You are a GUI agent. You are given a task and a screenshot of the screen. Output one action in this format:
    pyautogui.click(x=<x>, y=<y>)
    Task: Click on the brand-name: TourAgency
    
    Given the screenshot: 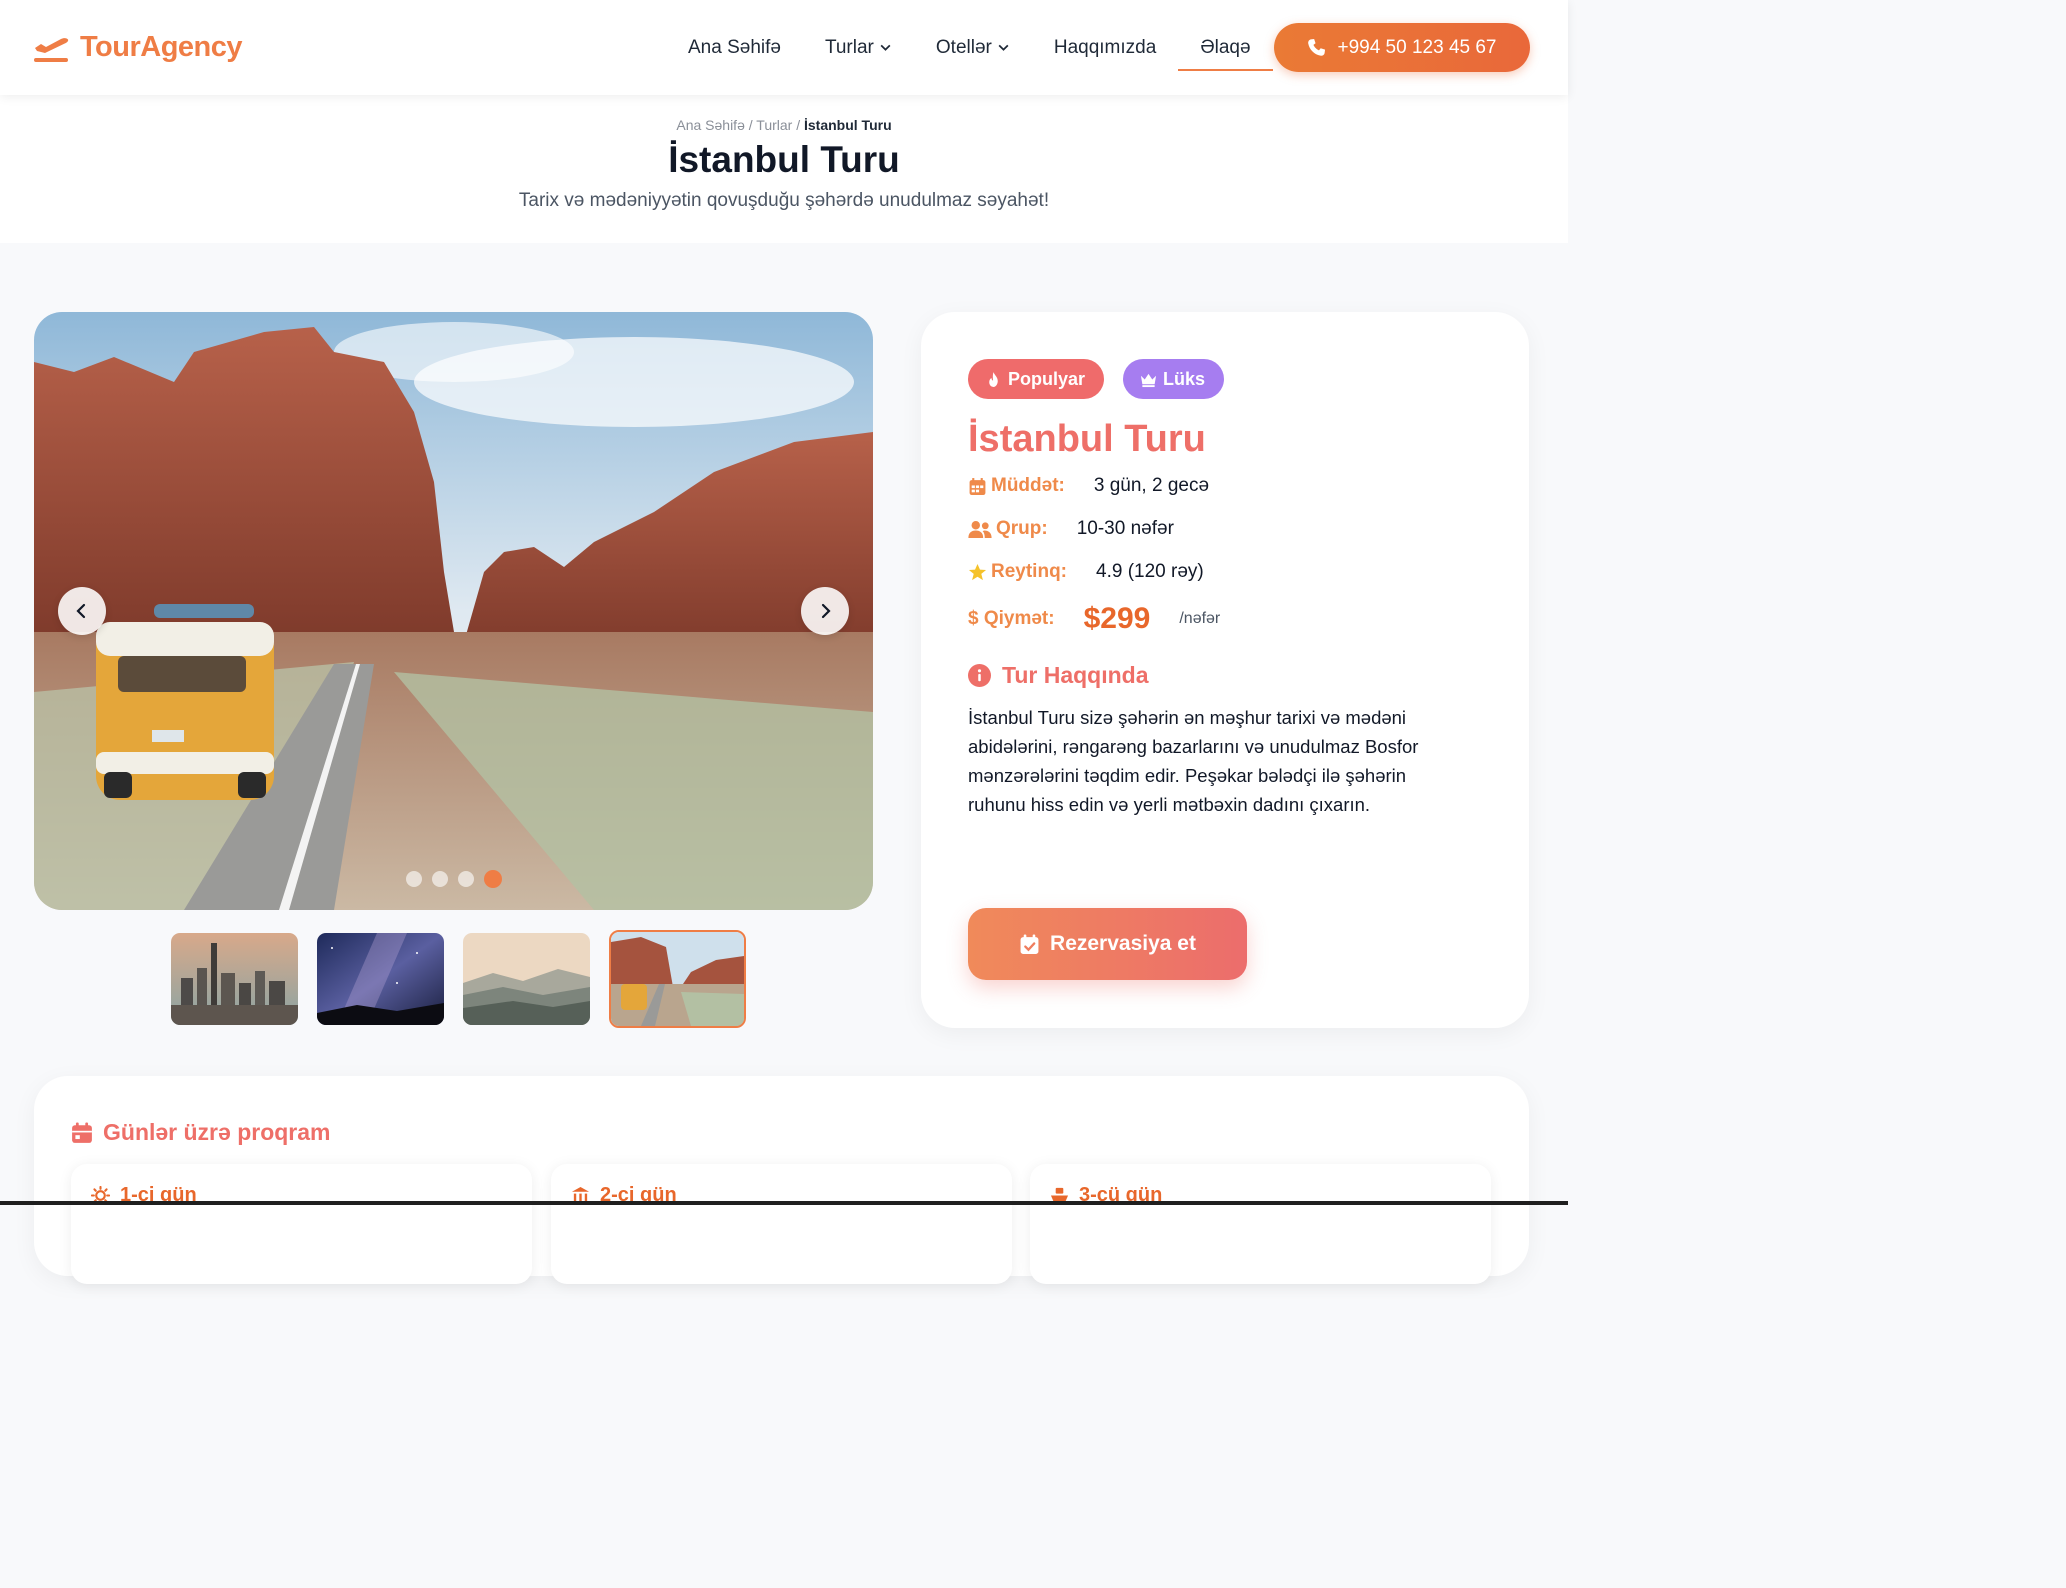 What is the action you would take?
    pyautogui.click(x=161, y=46)
    